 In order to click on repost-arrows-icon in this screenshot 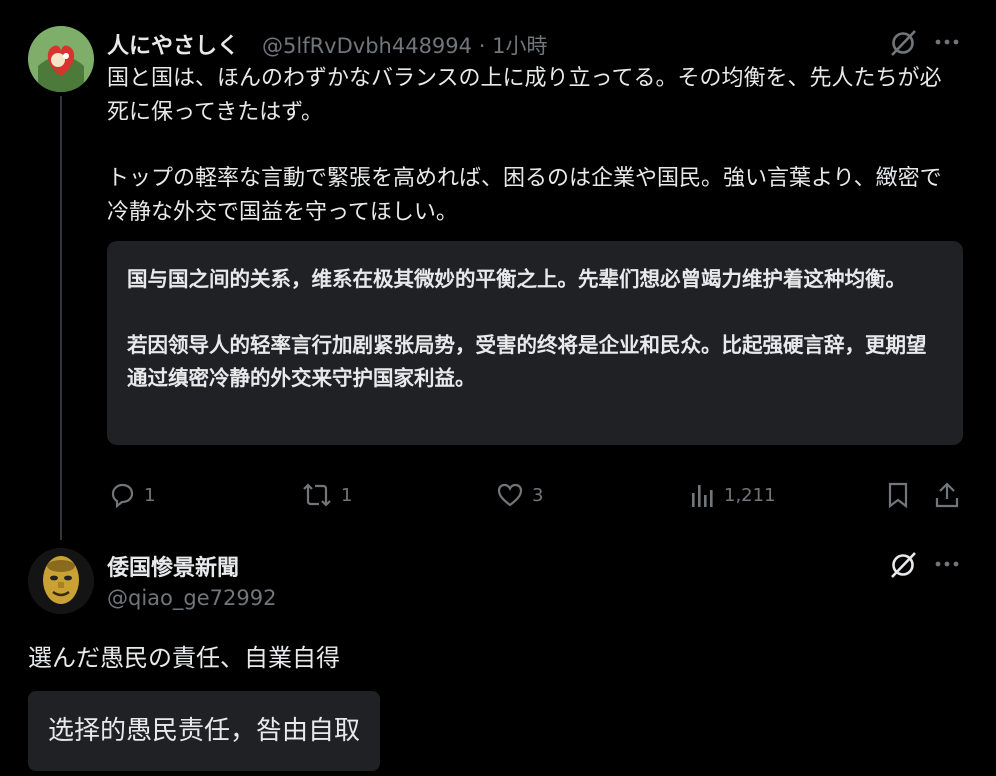, I will do `click(317, 495)`.